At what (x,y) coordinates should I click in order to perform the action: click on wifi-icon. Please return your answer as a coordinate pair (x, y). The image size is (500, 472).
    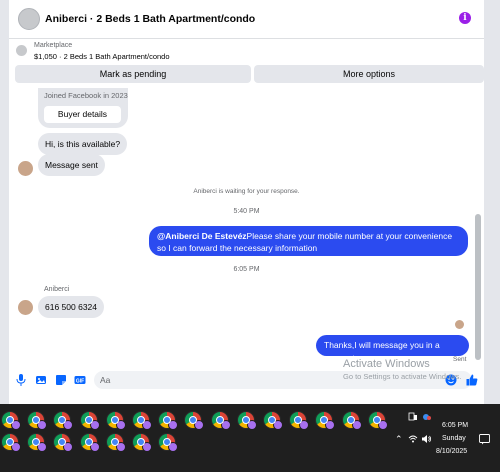
    Looking at the image, I should click on (413, 440).